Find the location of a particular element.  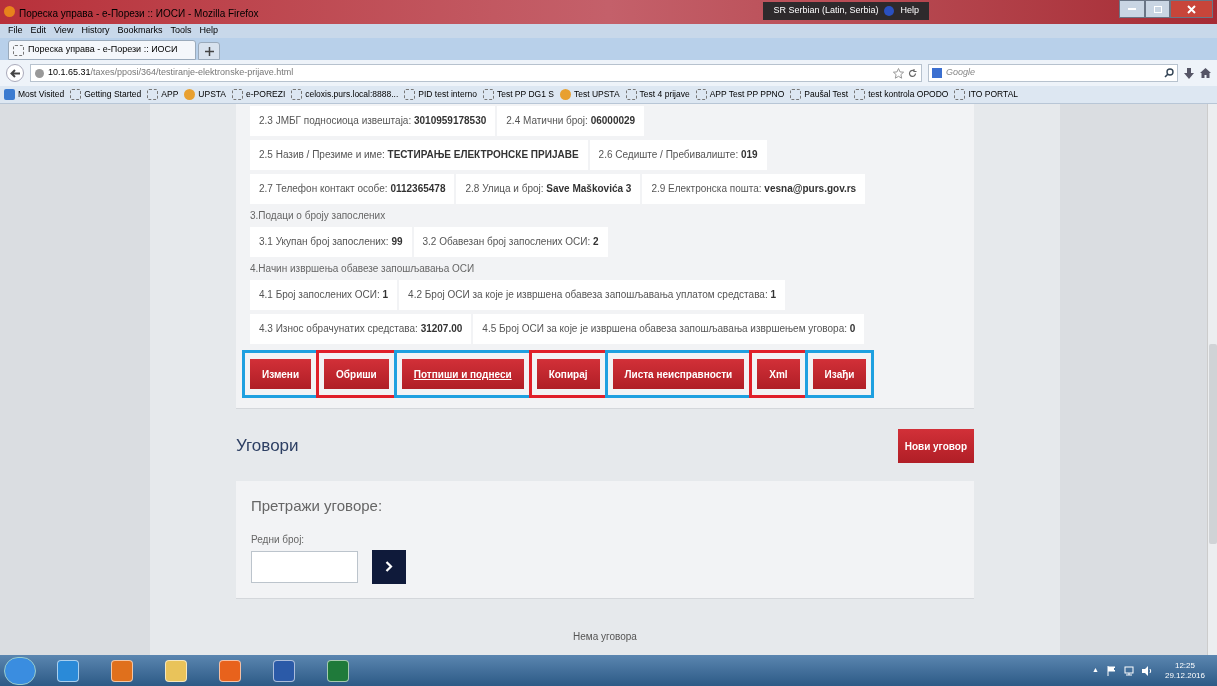

excel-icon is located at coordinates (338, 670).